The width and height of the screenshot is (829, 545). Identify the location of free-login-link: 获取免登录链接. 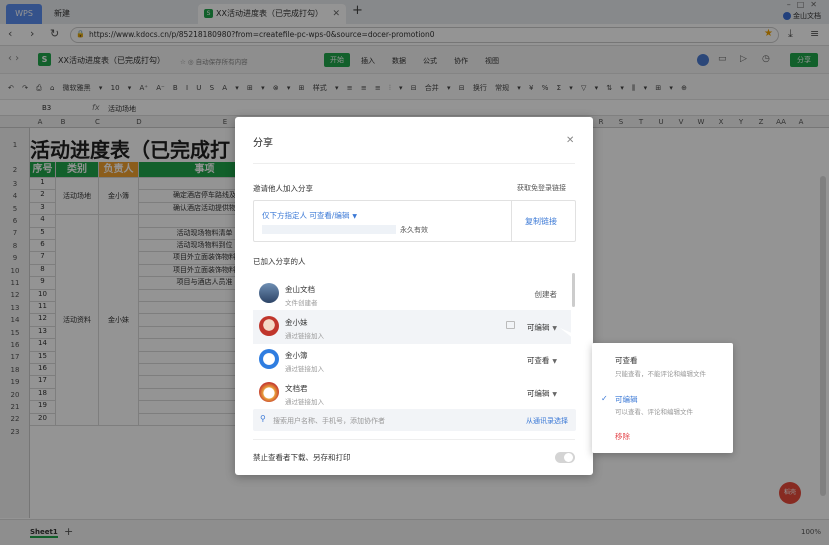
(541, 188).